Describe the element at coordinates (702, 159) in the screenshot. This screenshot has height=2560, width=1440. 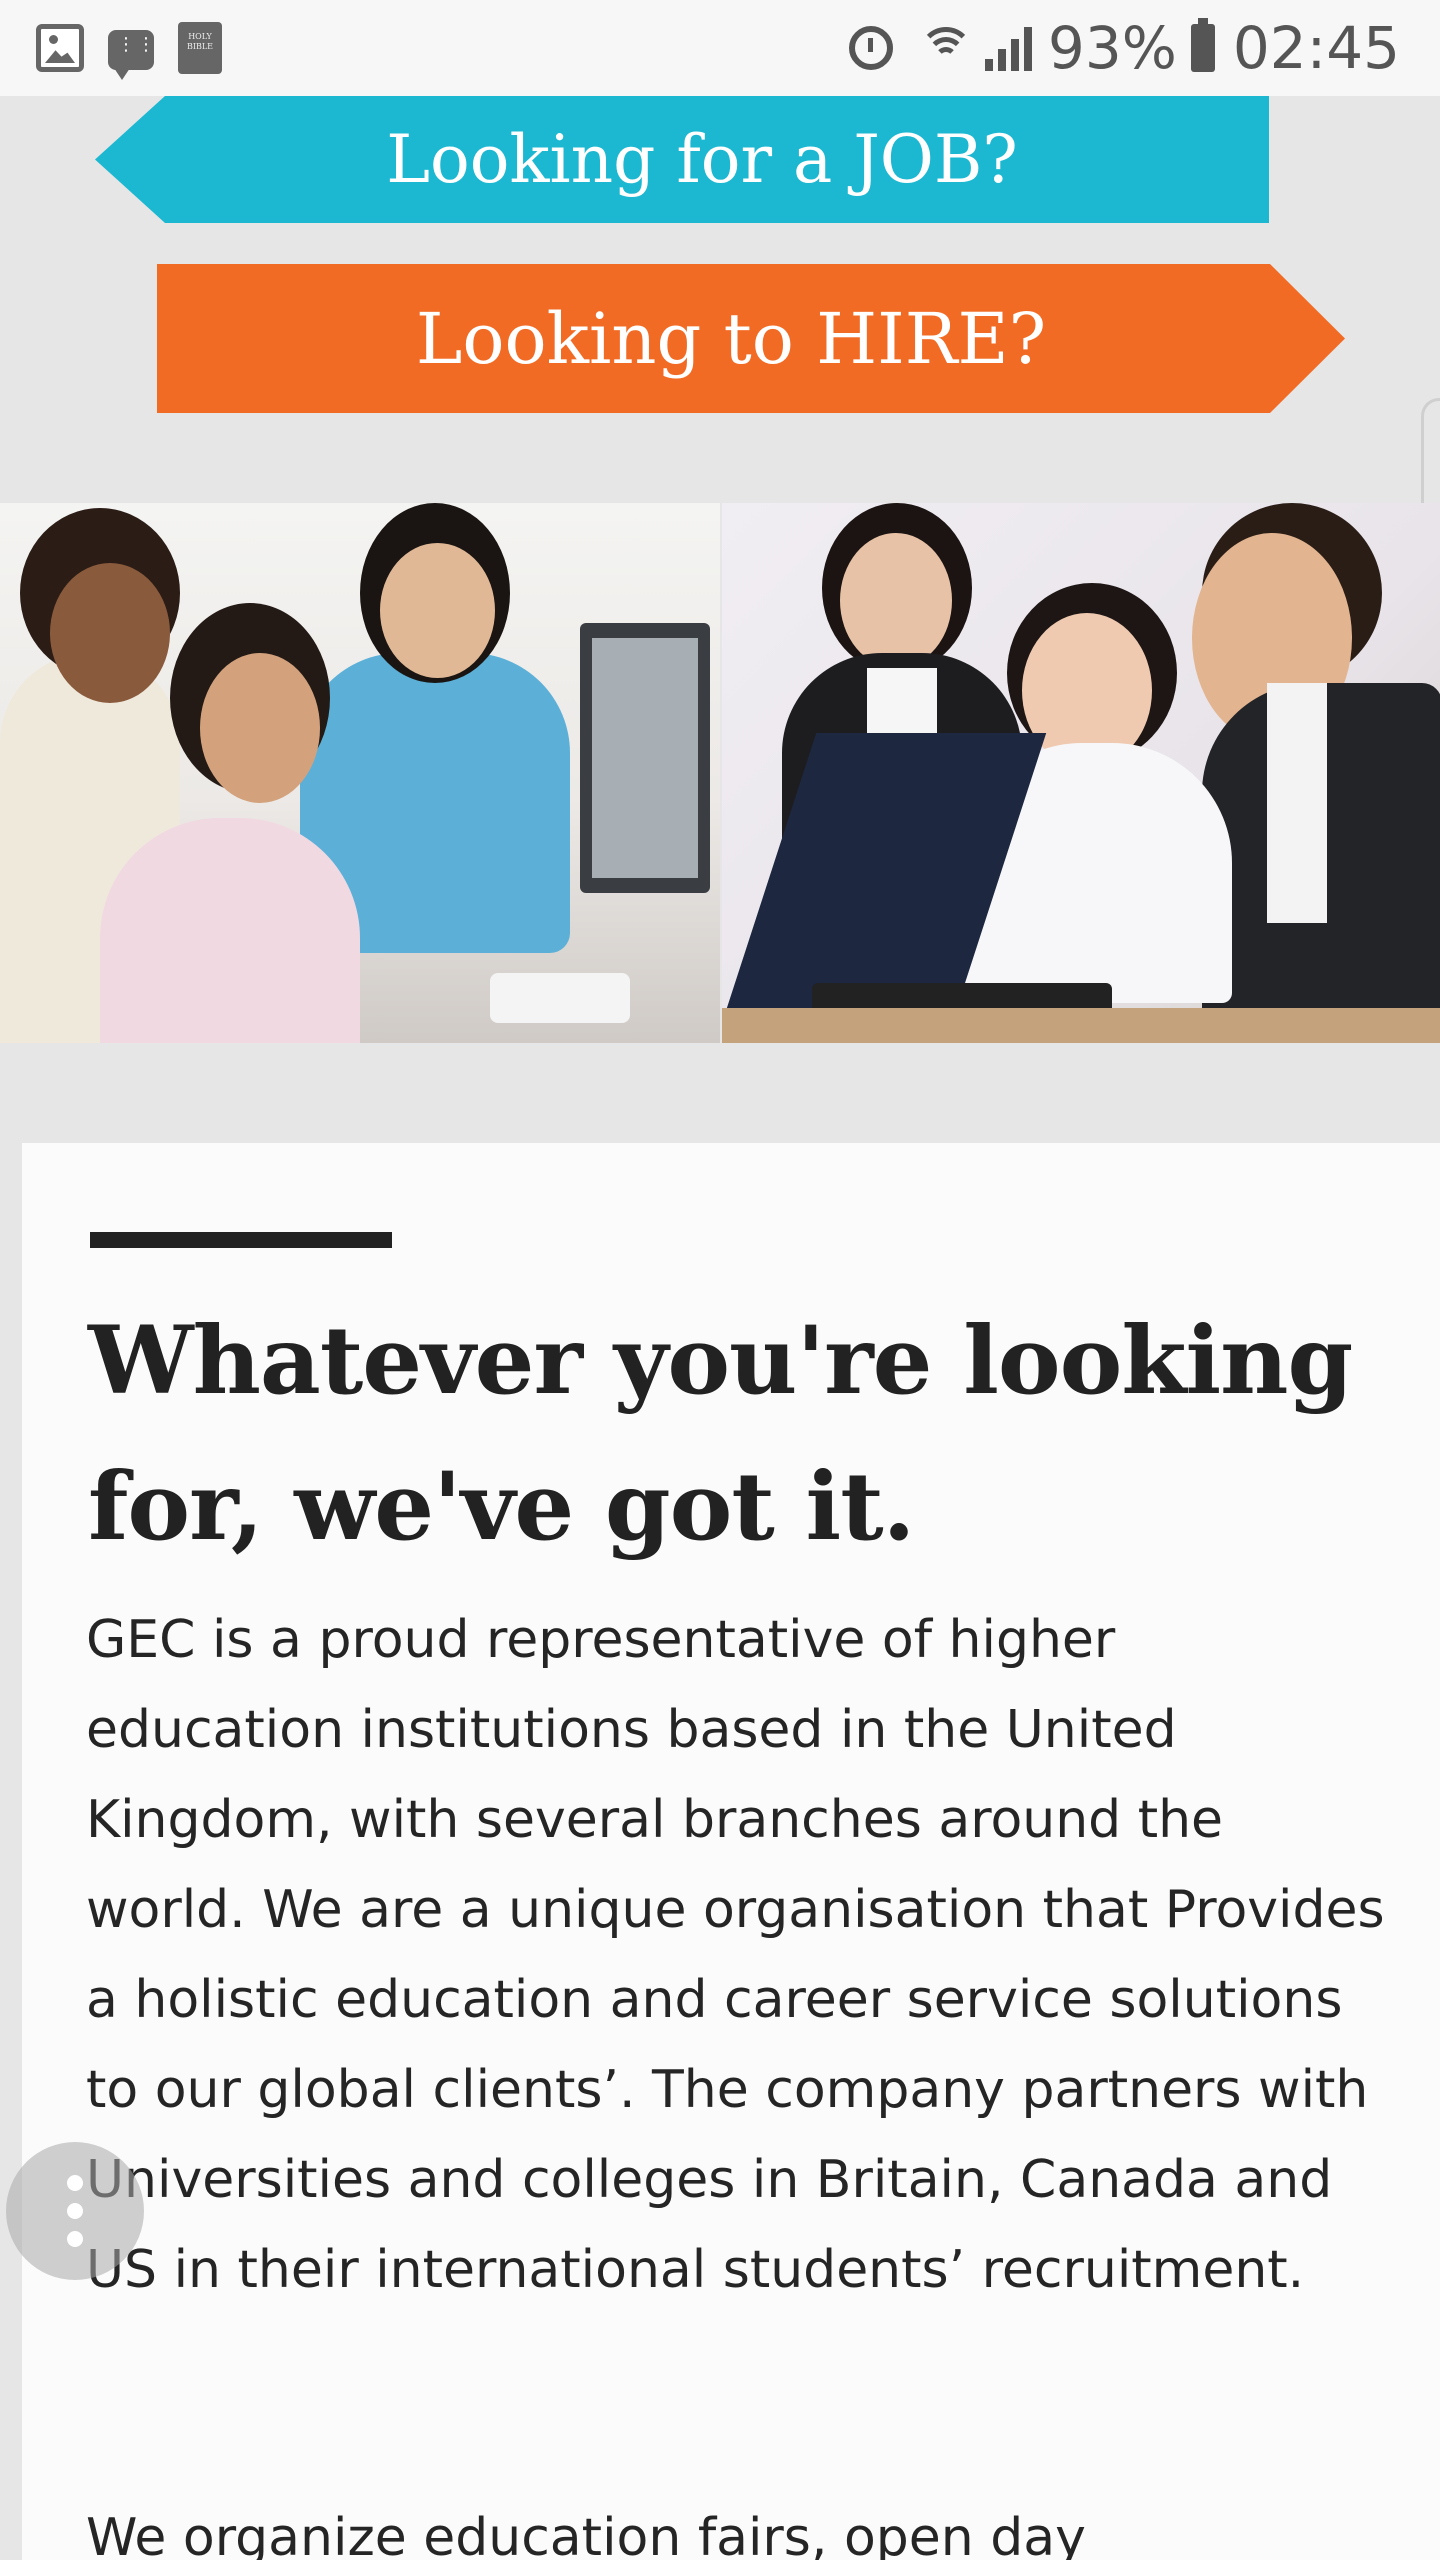
I see `looking-for-job-label: Looking for a JOB?` at that location.